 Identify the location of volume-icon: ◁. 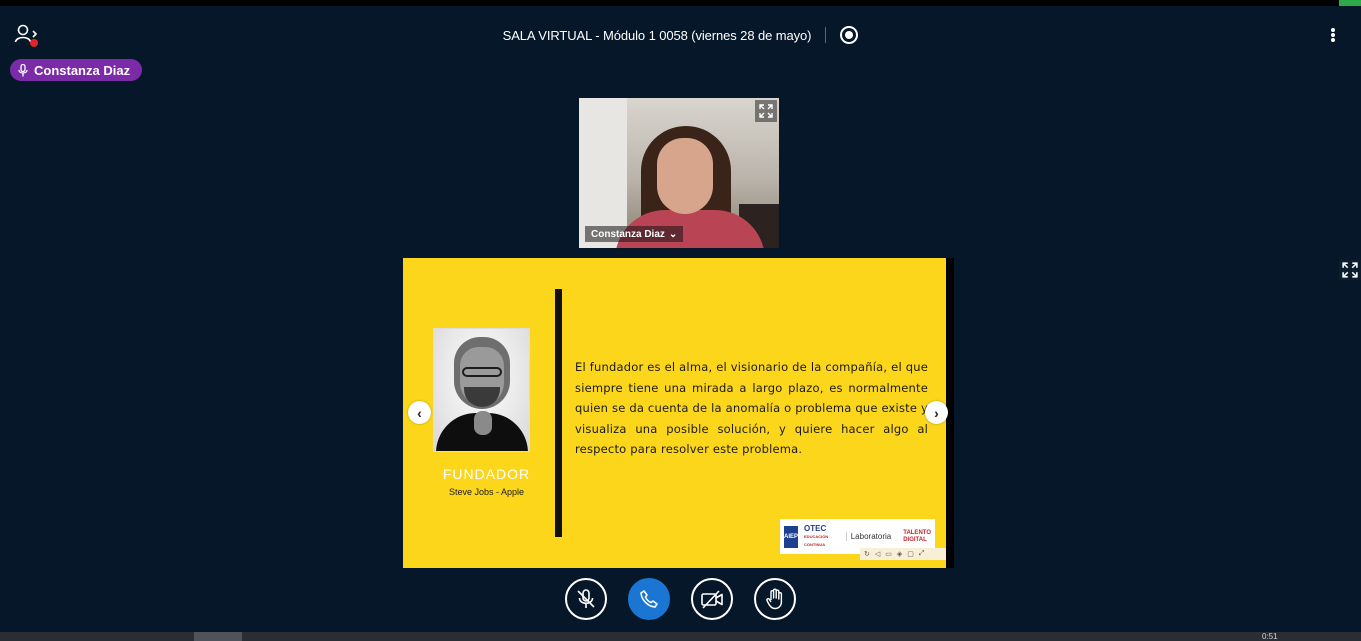
(877, 554).